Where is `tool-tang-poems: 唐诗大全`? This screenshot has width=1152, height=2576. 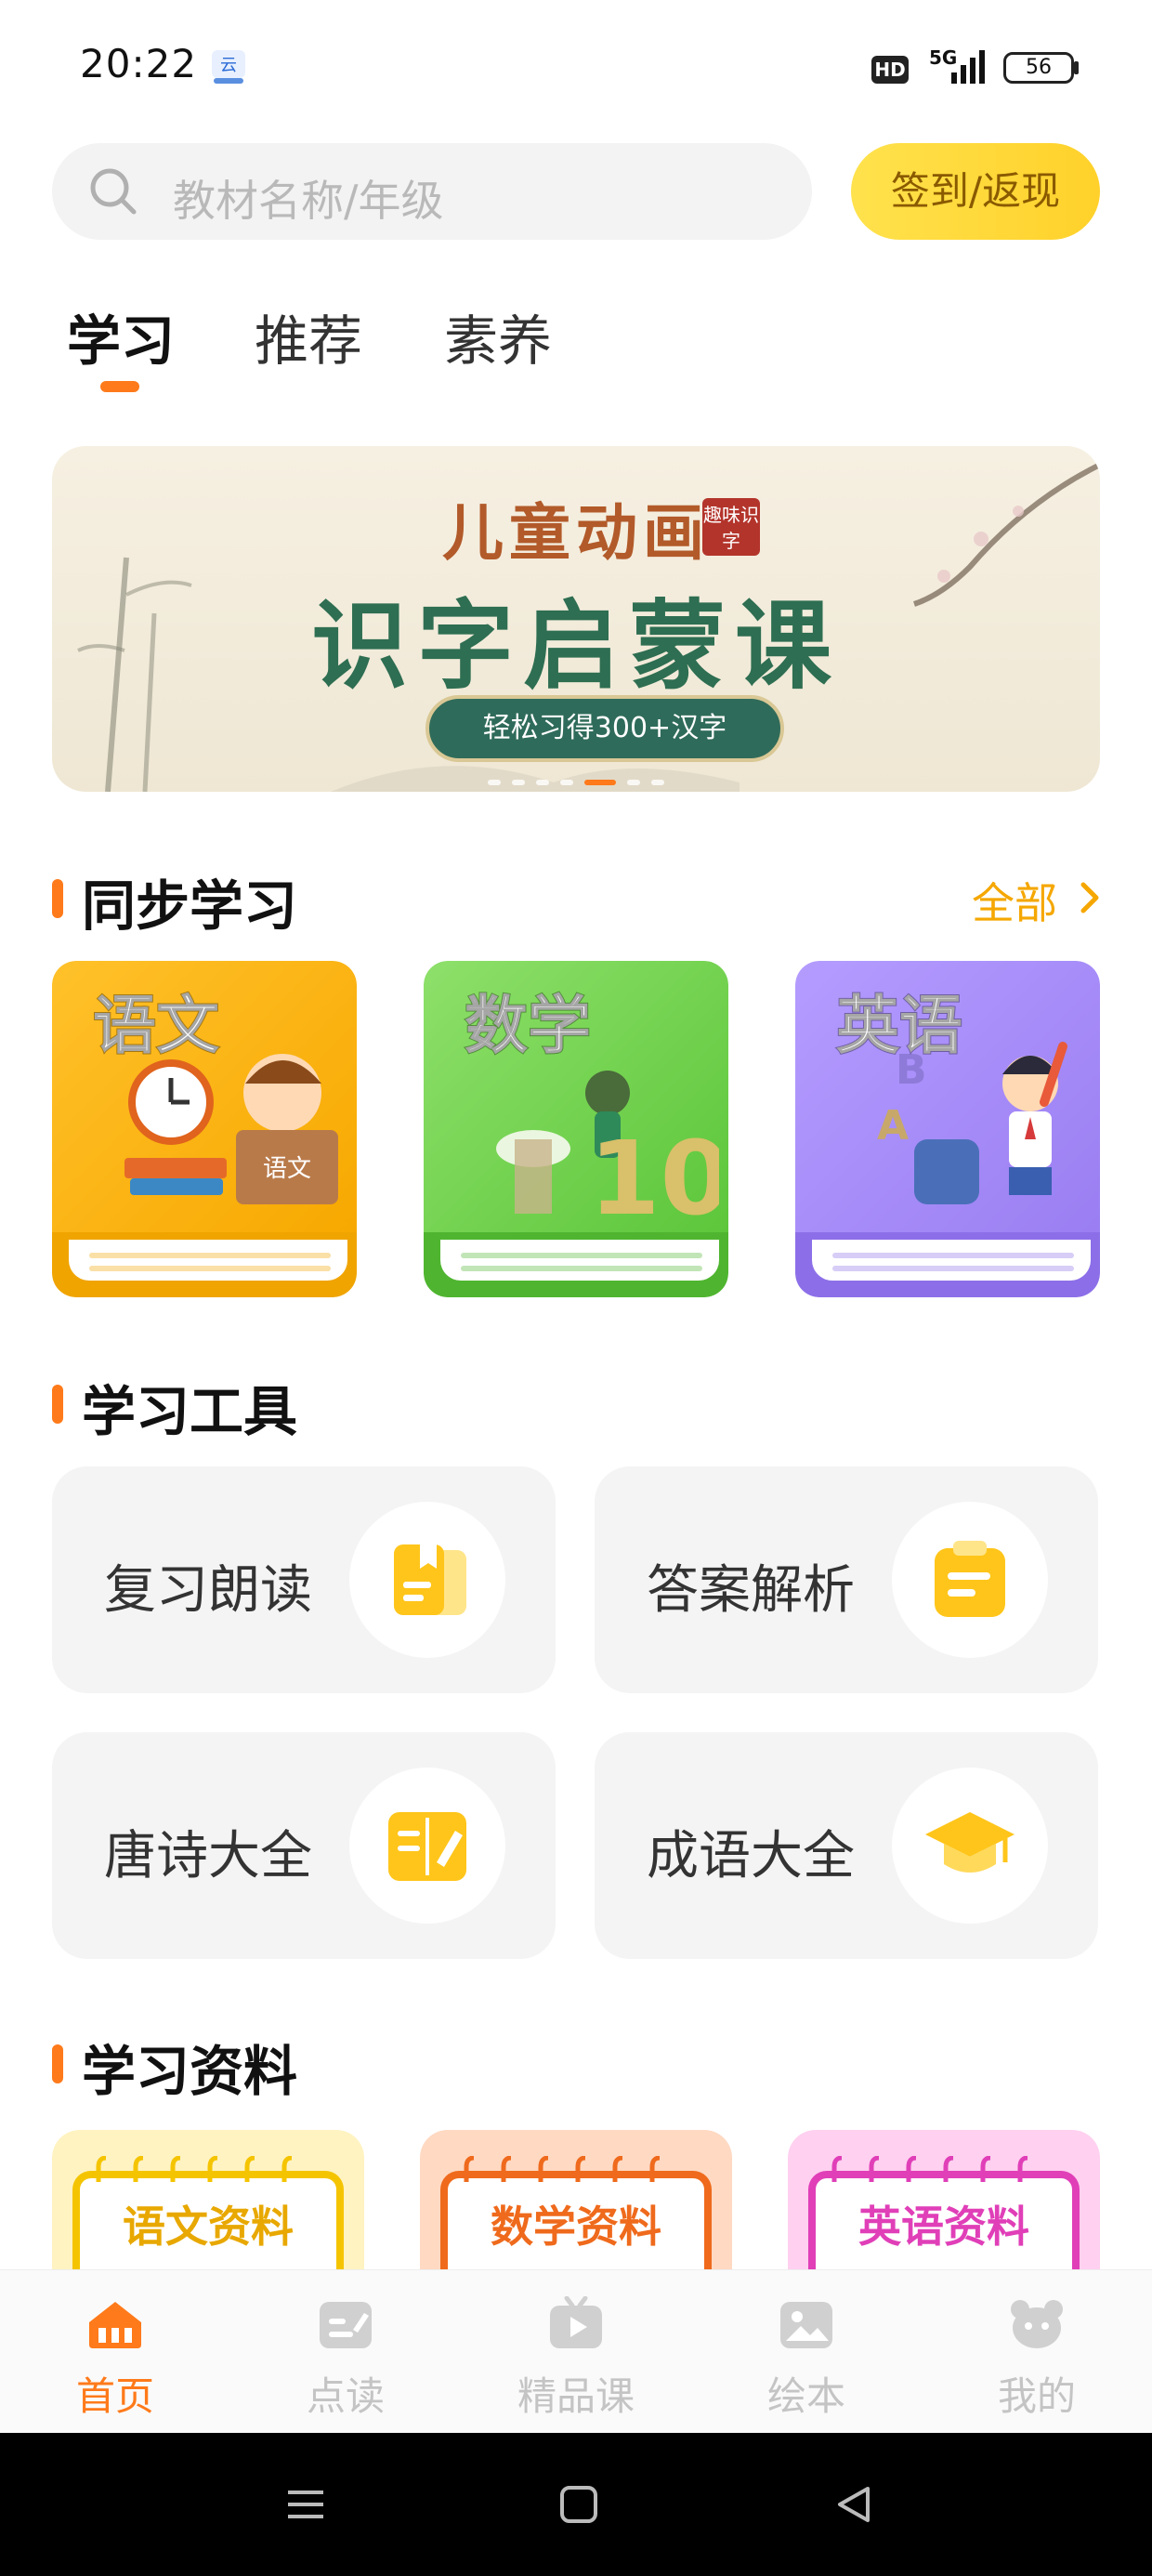 tool-tang-poems: 唐诗大全 is located at coordinates (304, 1845).